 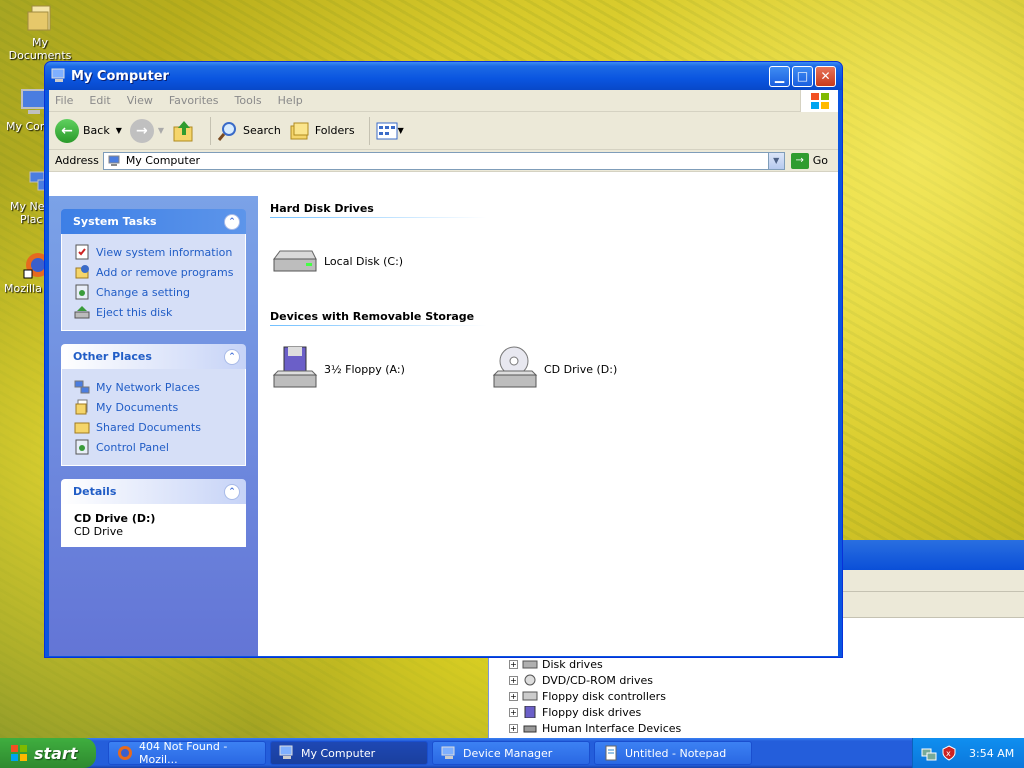 What do you see at coordinates (334, 130) in the screenshot?
I see `folders-label: Folders` at bounding box center [334, 130].